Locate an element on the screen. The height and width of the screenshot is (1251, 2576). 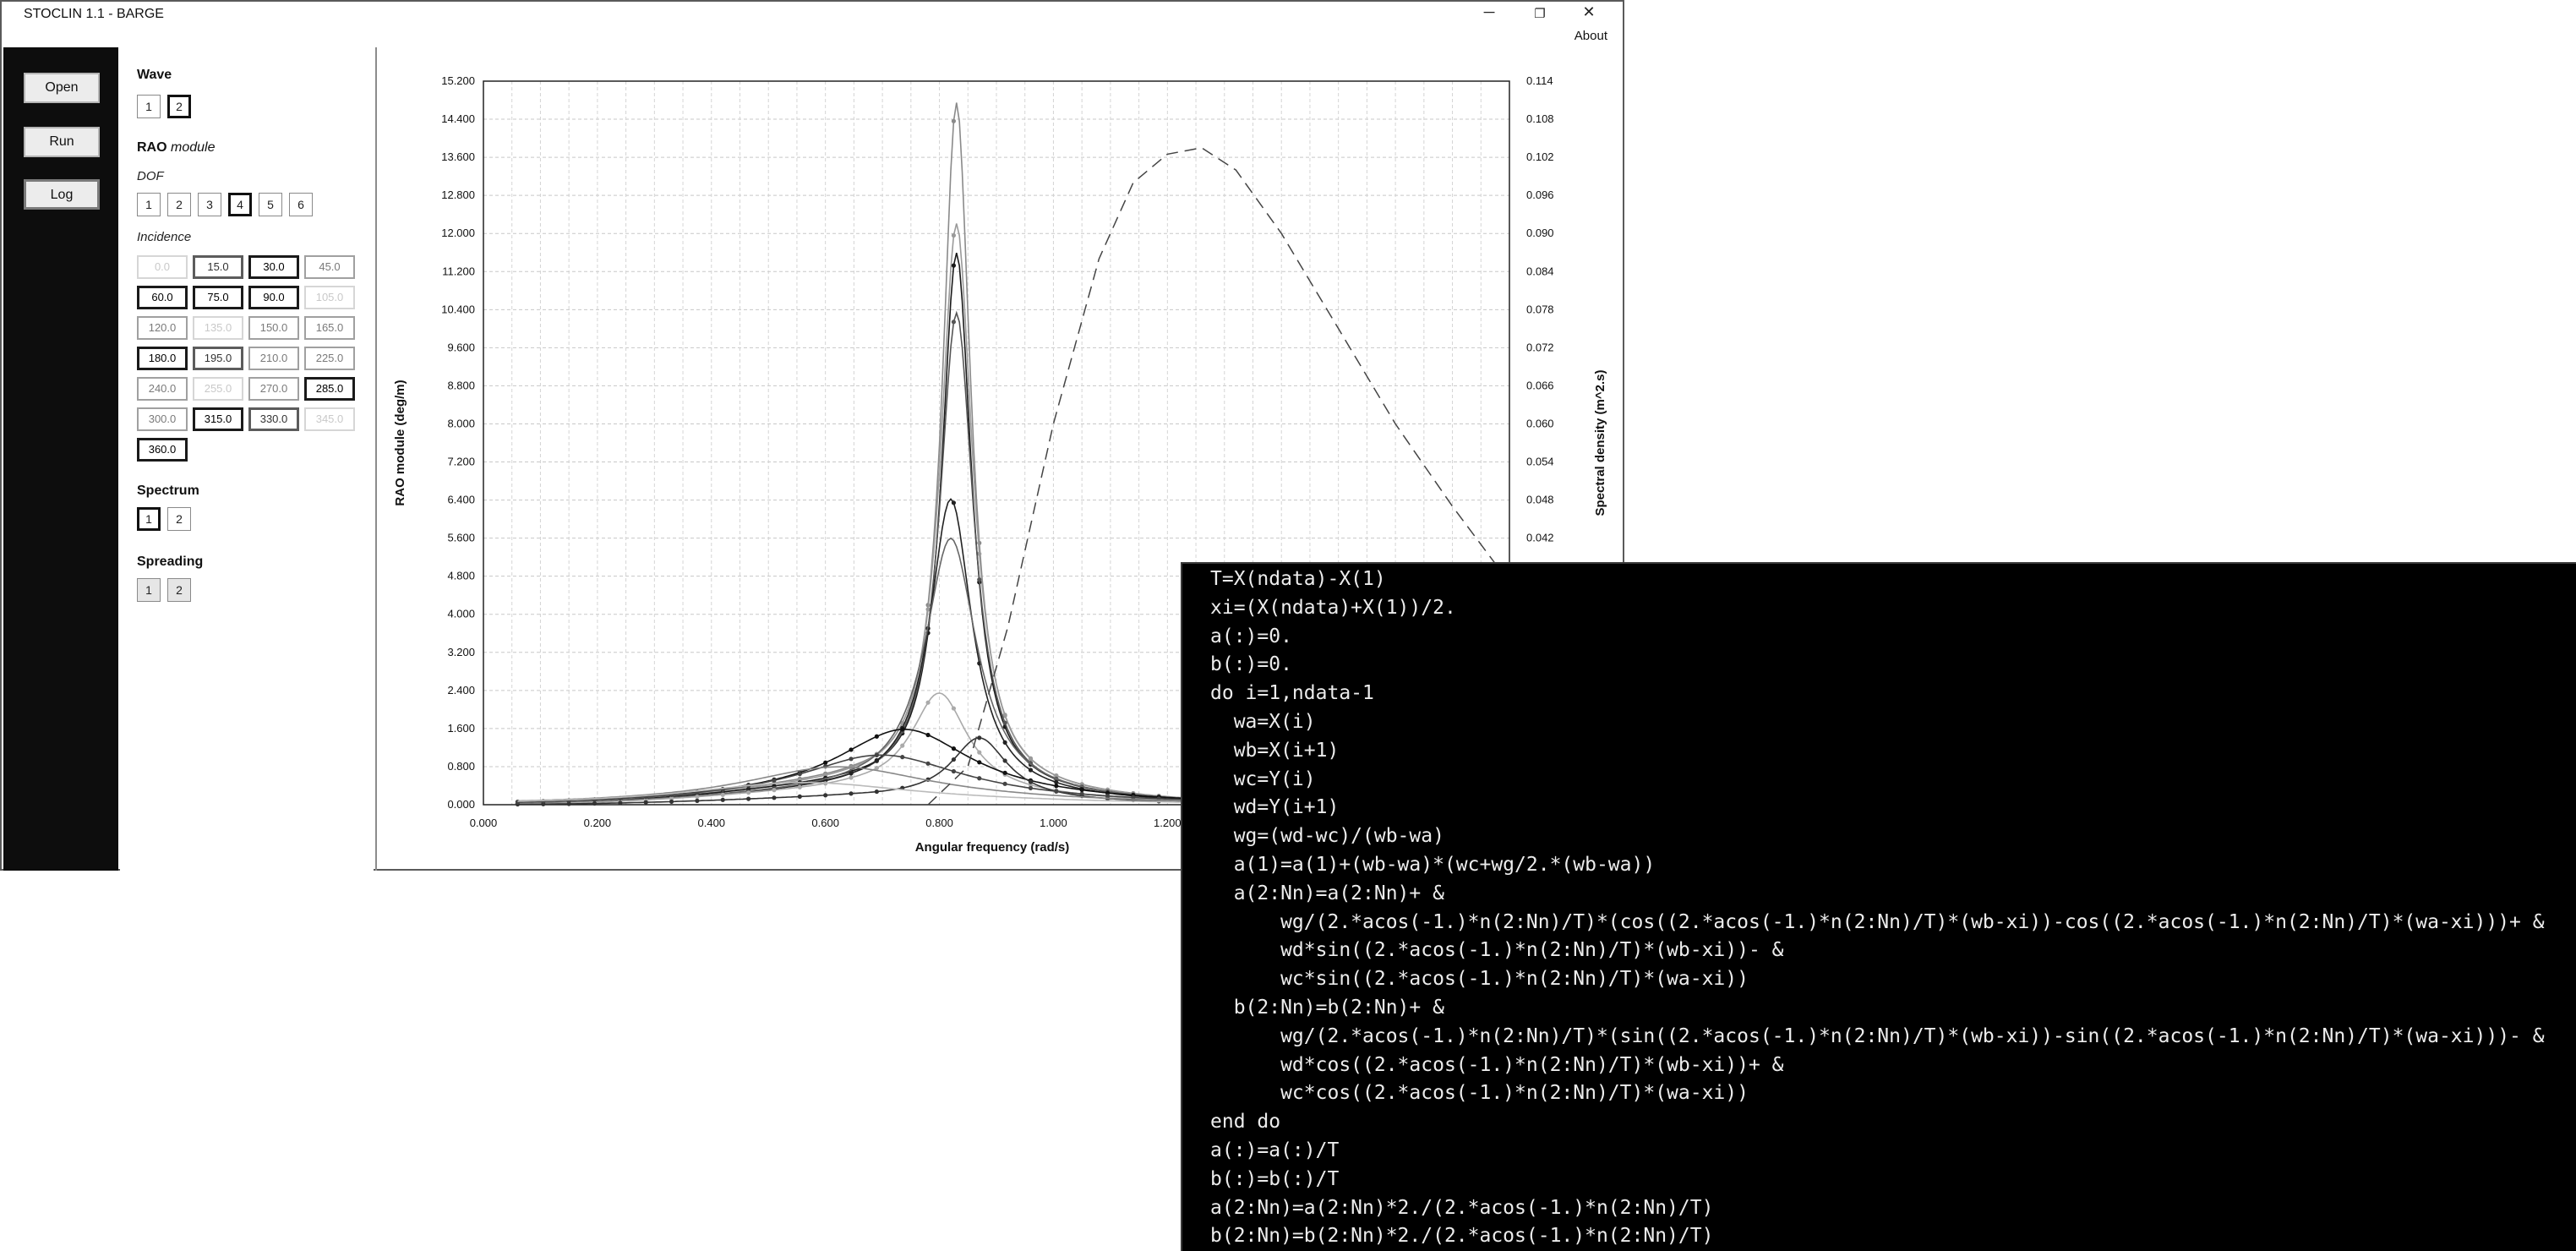
rao-title-suffix: module is located at coordinates (193, 147).